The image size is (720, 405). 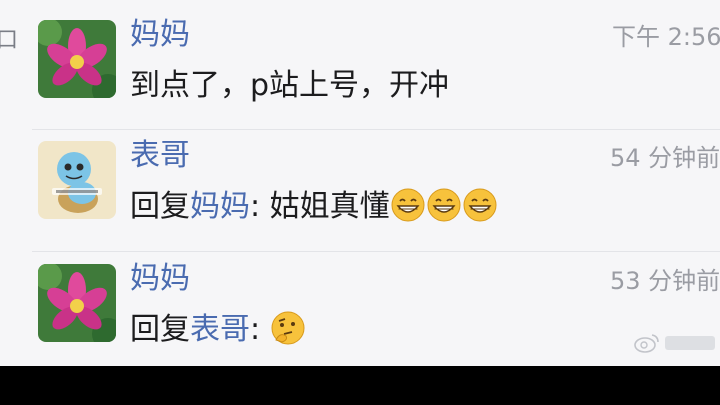 I want to click on bottom-black-bar, so click(x=360, y=385).